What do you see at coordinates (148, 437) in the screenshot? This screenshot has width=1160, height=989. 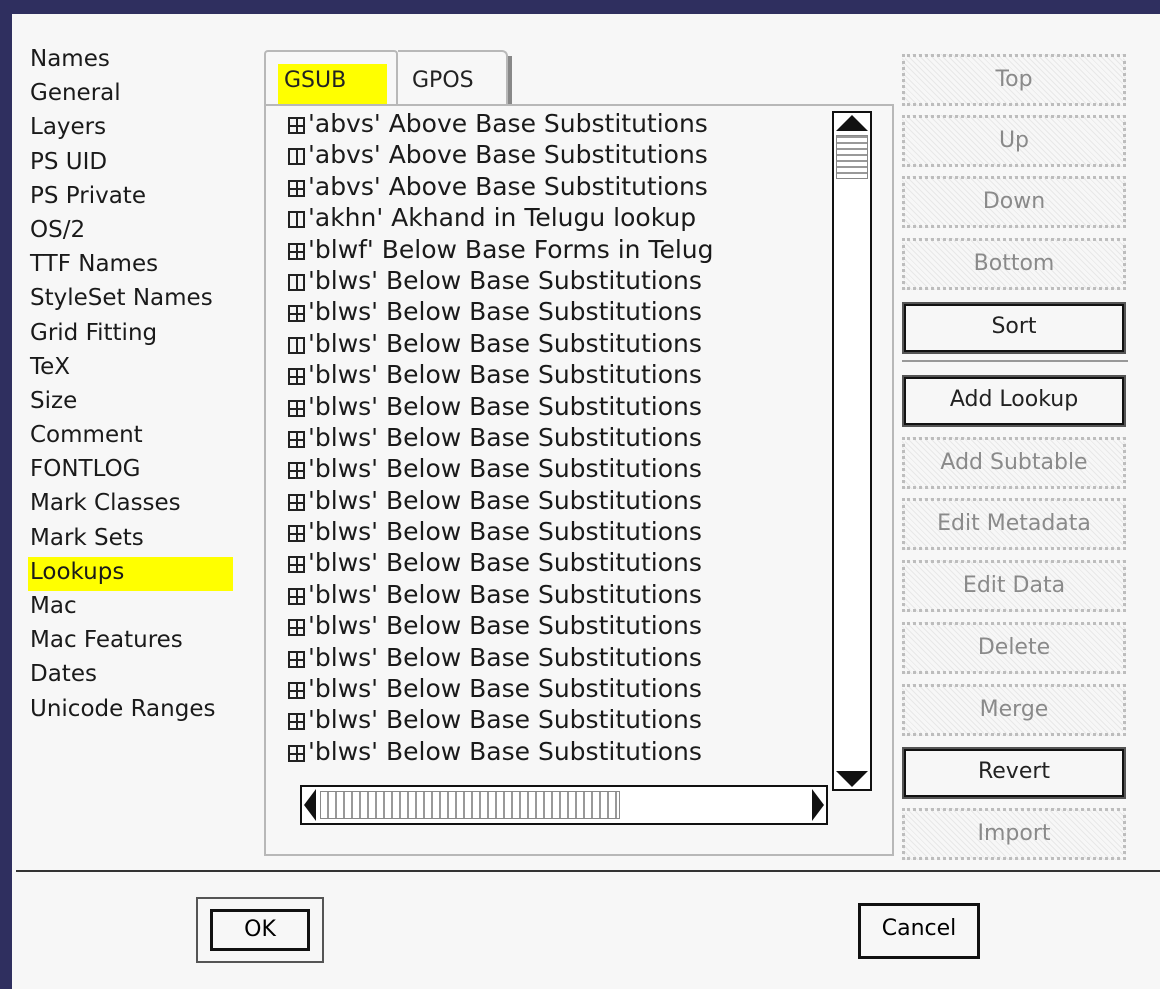 I see `sidebar-item-comment: Comment` at bounding box center [148, 437].